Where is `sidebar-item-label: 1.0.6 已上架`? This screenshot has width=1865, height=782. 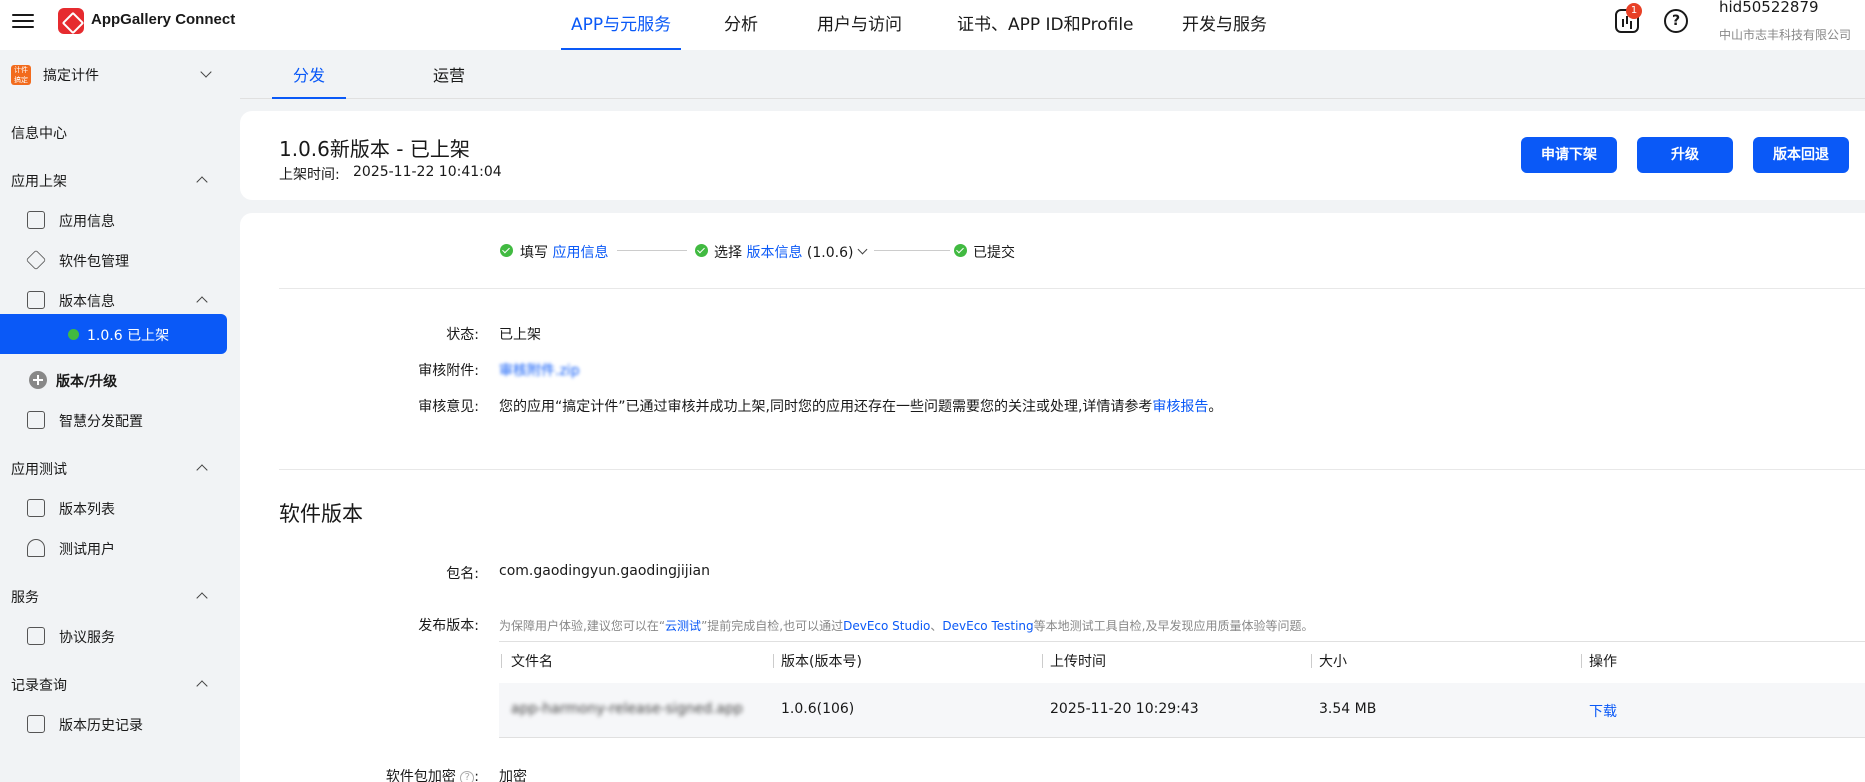
sidebar-item-label: 1.0.6 已上架 is located at coordinates (128, 336).